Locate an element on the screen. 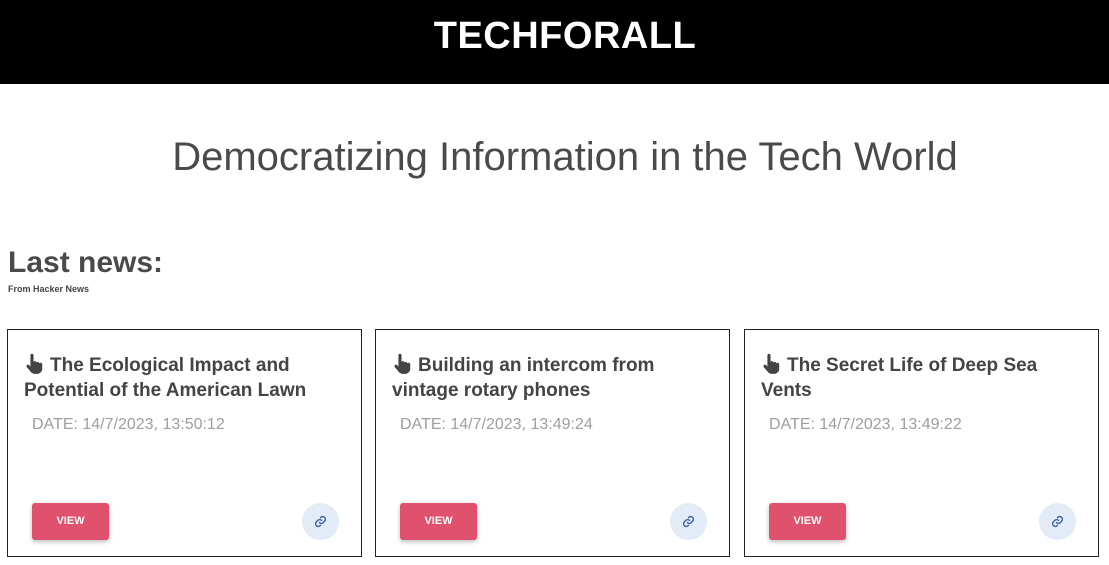 Image resolution: width=1109 pixels, height=565 pixels. news-card-date: DATE: 14/7/2023, 13:49:22 is located at coordinates (865, 424).